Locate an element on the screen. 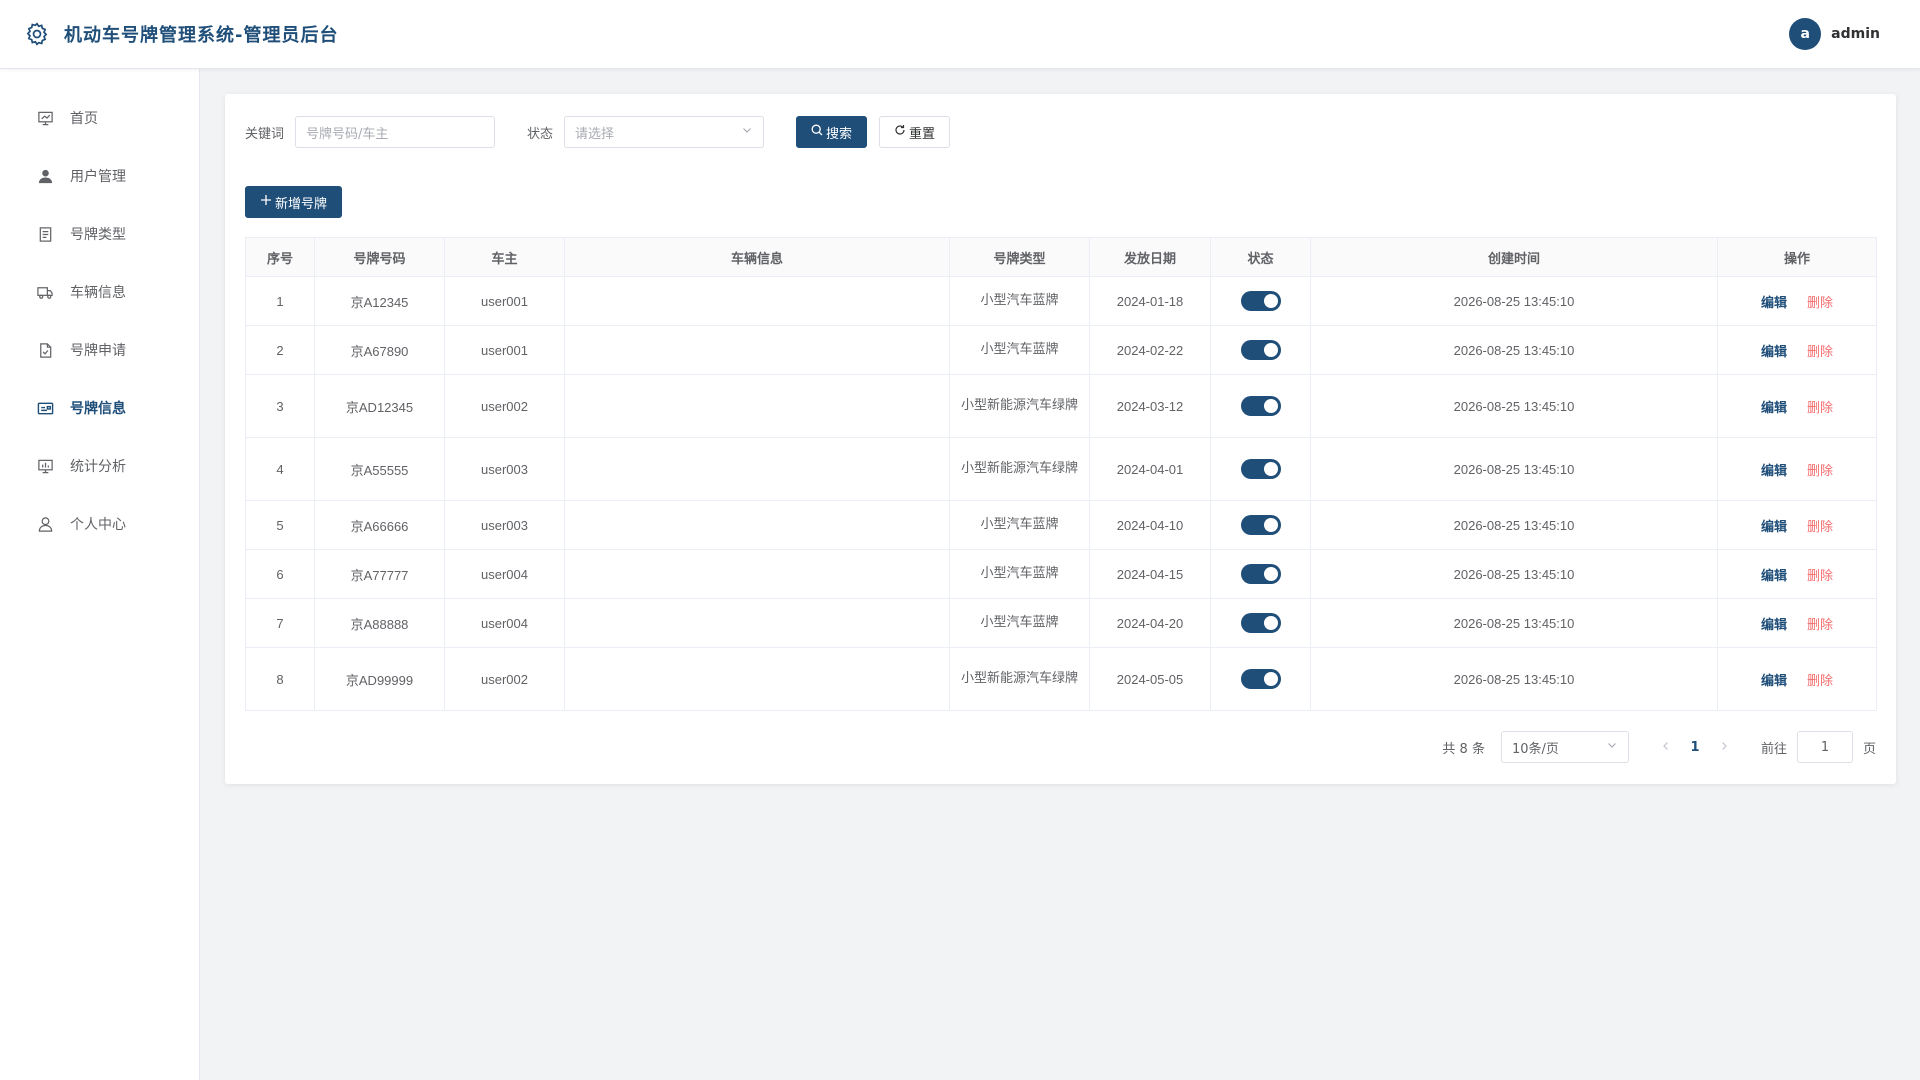  column-header: 序号 is located at coordinates (280, 257).